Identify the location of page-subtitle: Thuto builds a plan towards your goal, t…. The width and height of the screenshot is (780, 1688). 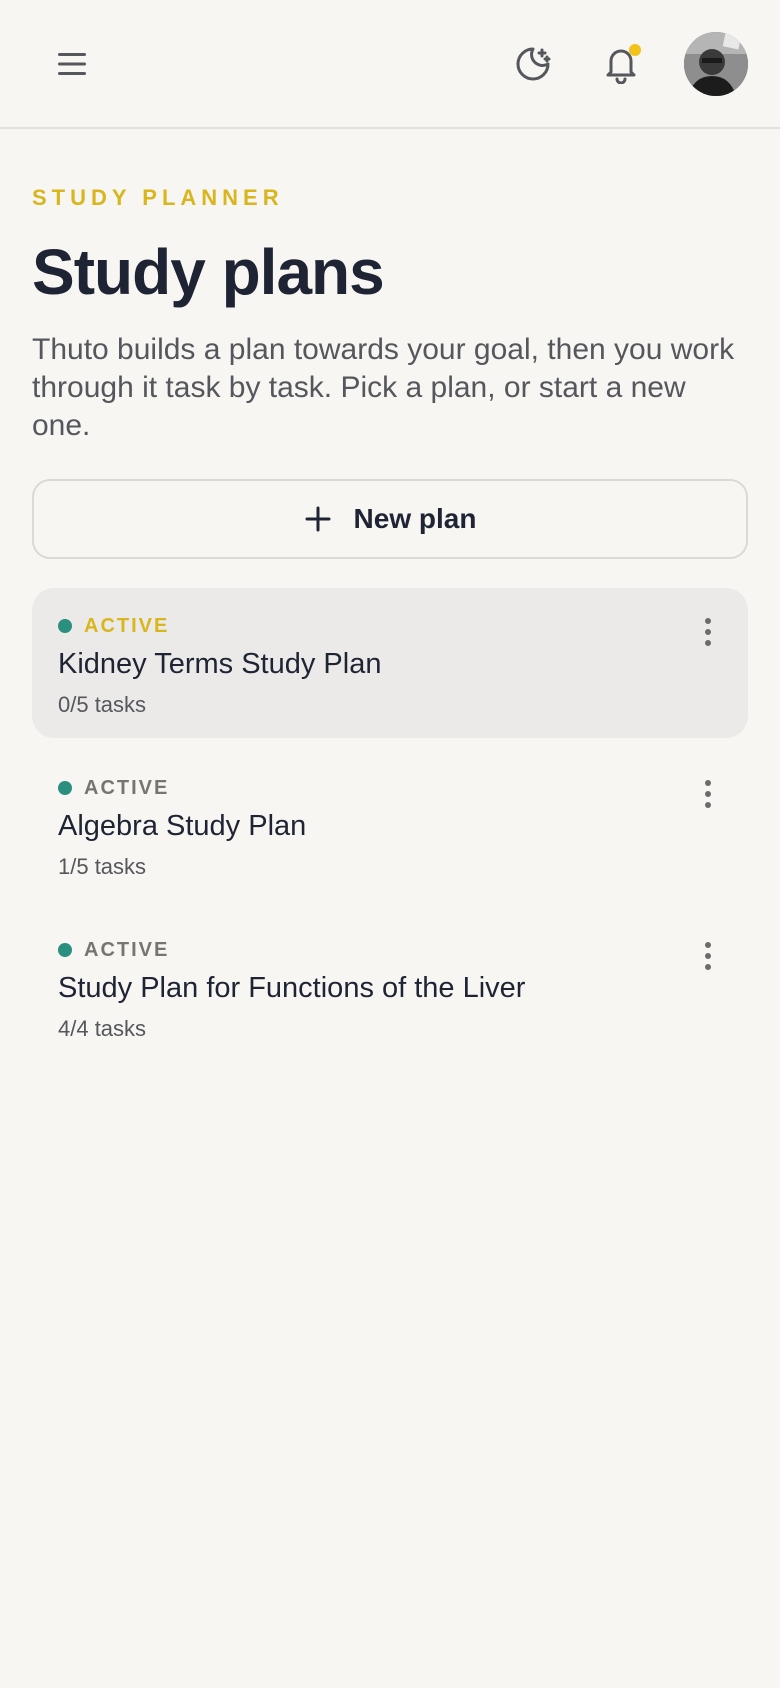
(383, 387).